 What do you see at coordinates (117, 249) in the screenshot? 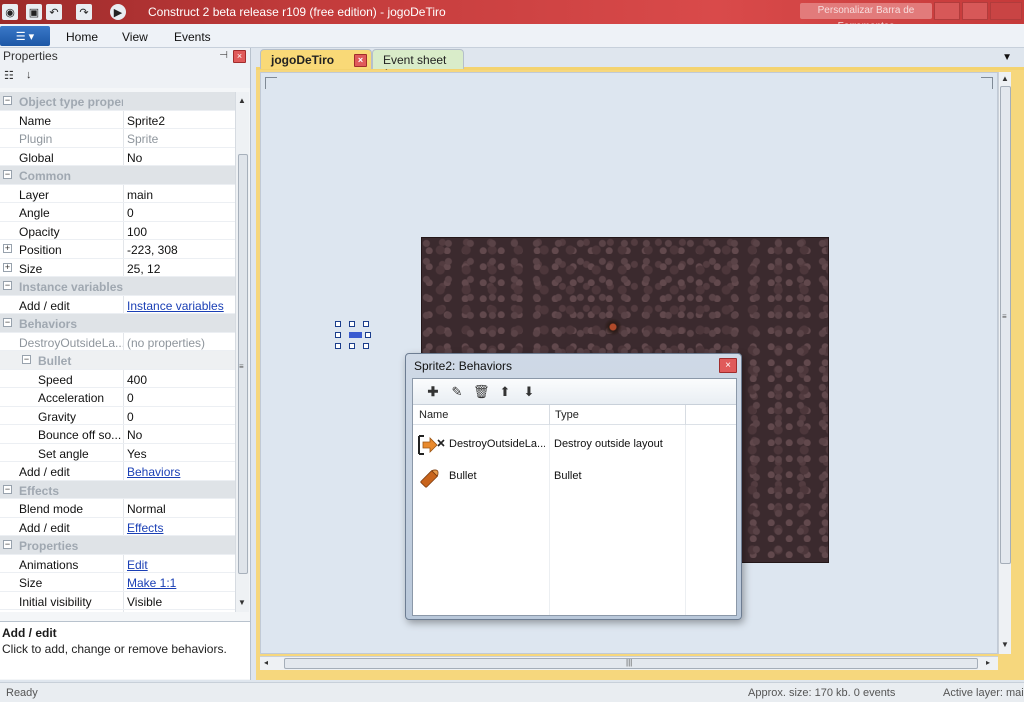
I see `property-row: + Position -223, 308` at bounding box center [117, 249].